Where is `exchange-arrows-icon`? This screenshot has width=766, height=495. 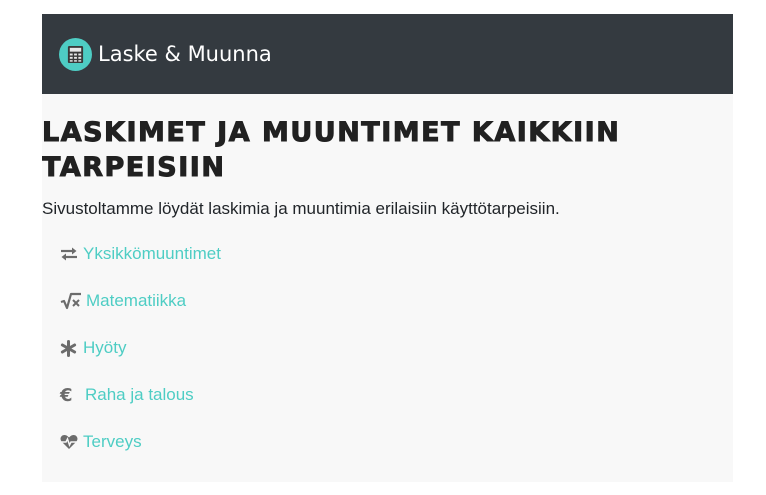
exchange-arrows-icon is located at coordinates (70, 254).